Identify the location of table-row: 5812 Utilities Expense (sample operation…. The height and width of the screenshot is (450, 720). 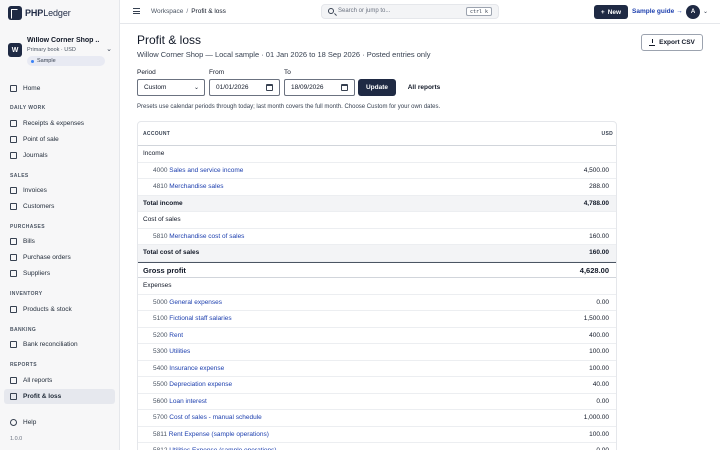
(377, 446).